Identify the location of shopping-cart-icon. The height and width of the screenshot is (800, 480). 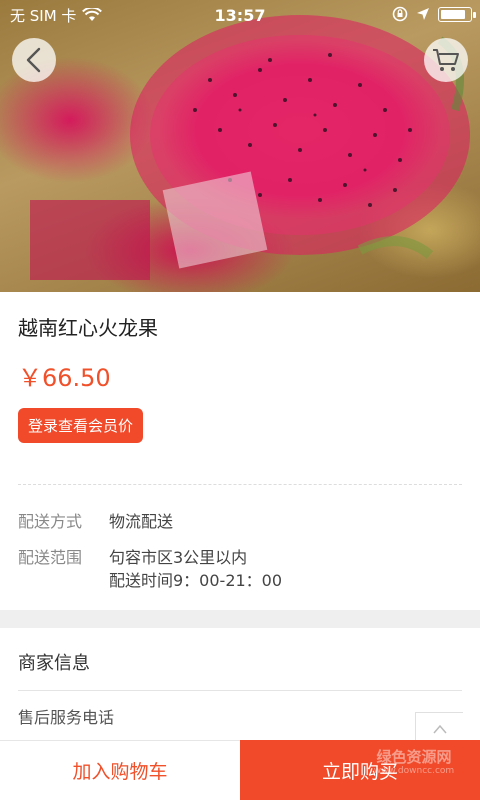
(446, 60).